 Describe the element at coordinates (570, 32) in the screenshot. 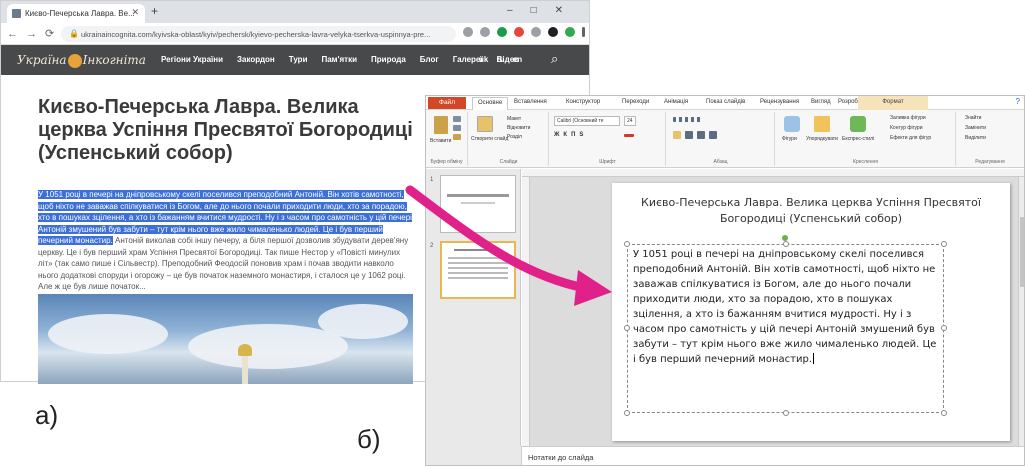

I see `profile-avatar` at that location.